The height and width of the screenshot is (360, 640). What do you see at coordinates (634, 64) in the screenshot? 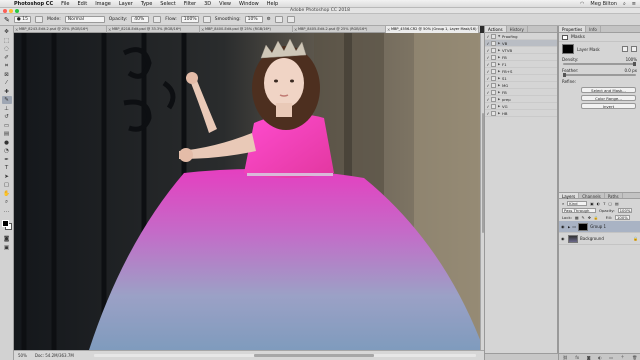
I see `density-slider-knob` at bounding box center [634, 64].